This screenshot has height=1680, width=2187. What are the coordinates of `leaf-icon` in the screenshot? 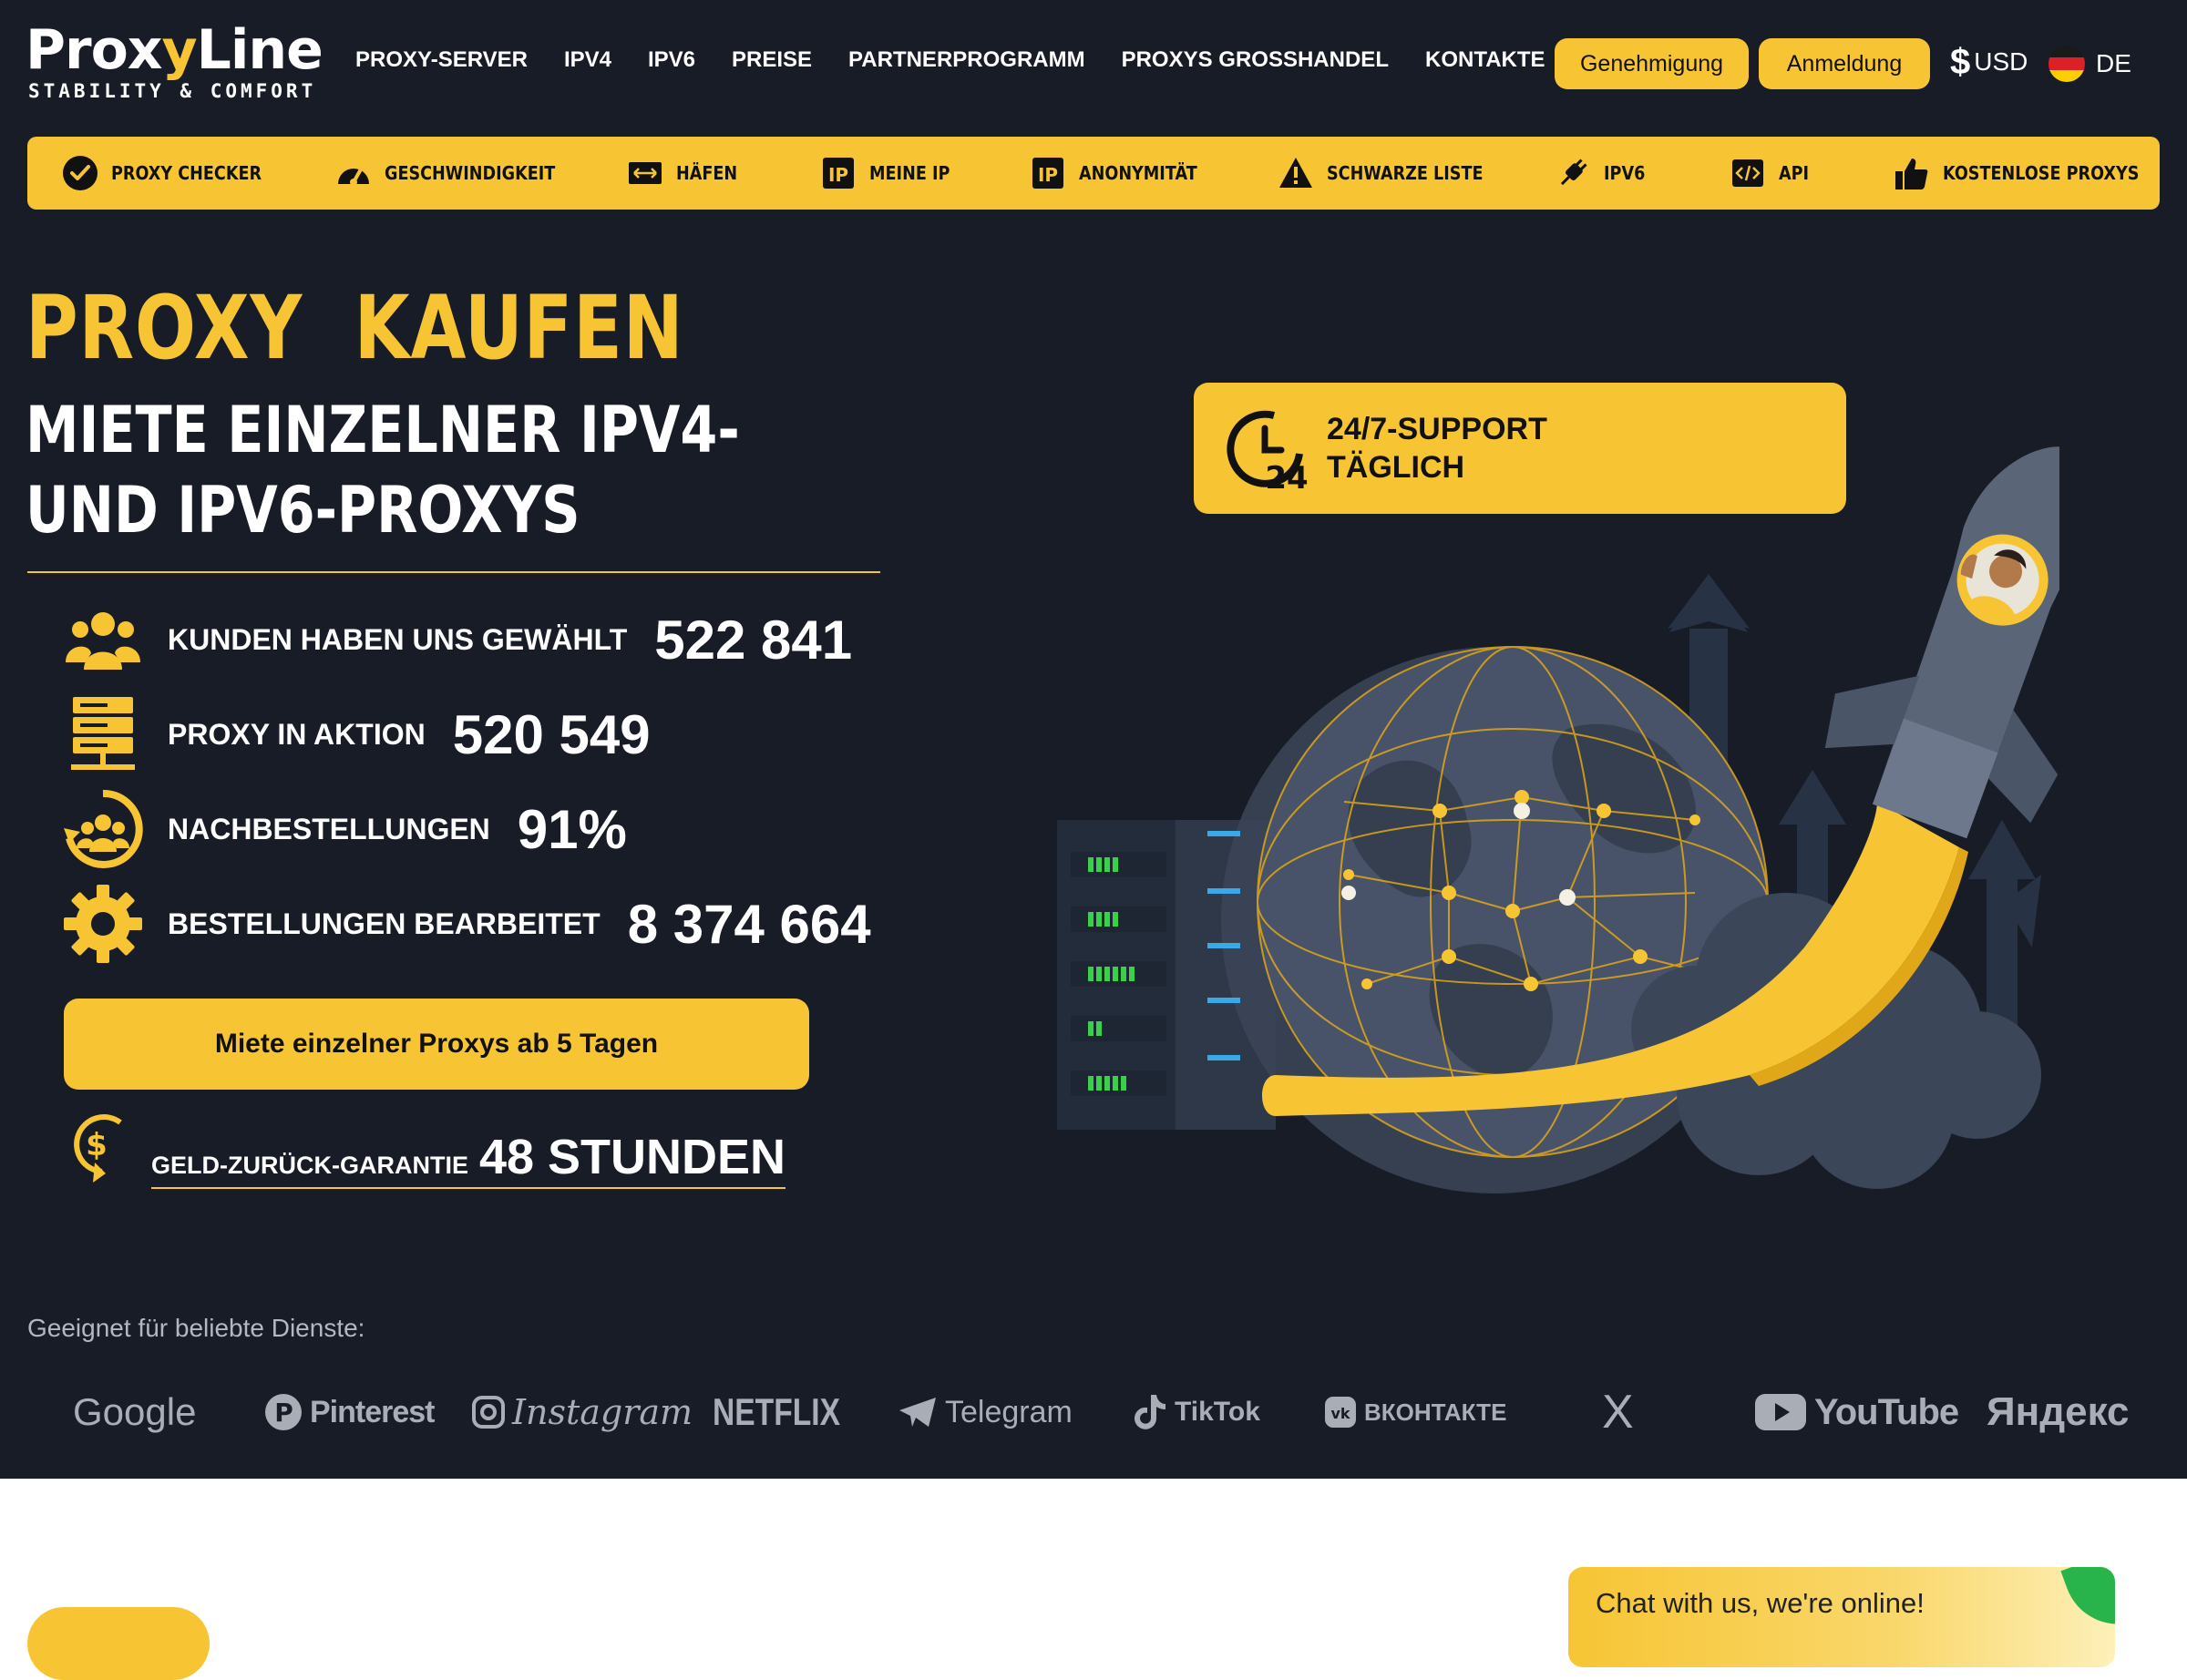 It's located at (2087, 1604).